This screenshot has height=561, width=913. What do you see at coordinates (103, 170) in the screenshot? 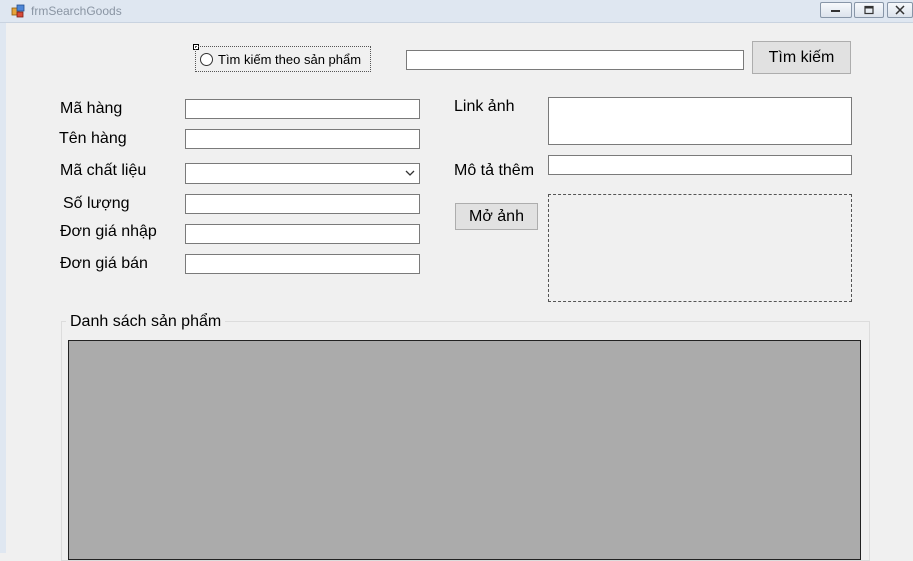
I see `ma-chat-lieu-label: Mã chất liệu` at bounding box center [103, 170].